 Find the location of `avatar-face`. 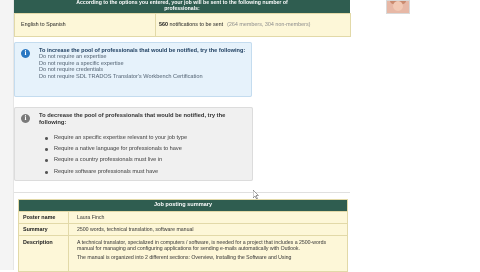

avatar-face is located at coordinates (398, 6).